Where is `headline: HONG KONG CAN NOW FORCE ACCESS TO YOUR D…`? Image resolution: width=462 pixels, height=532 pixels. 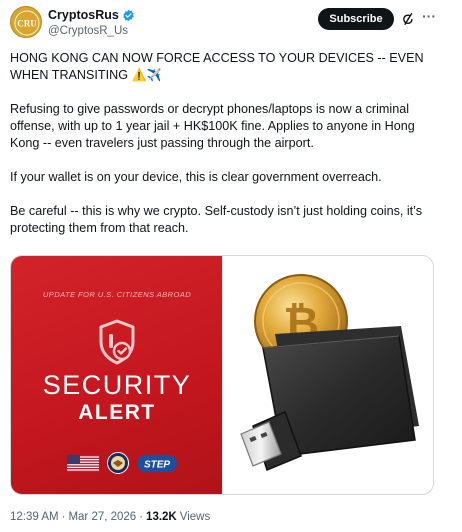
headline: HONG KONG CAN NOW FORCE ACCESS TO YOUR D… is located at coordinates (225, 67).